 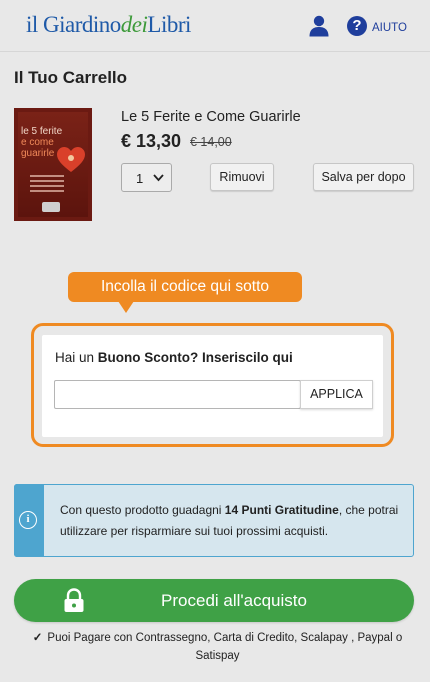 What do you see at coordinates (195, 357) in the screenshot?
I see `coupon-prompt-bold: Buono Sconto? Inseriscilo qui` at bounding box center [195, 357].